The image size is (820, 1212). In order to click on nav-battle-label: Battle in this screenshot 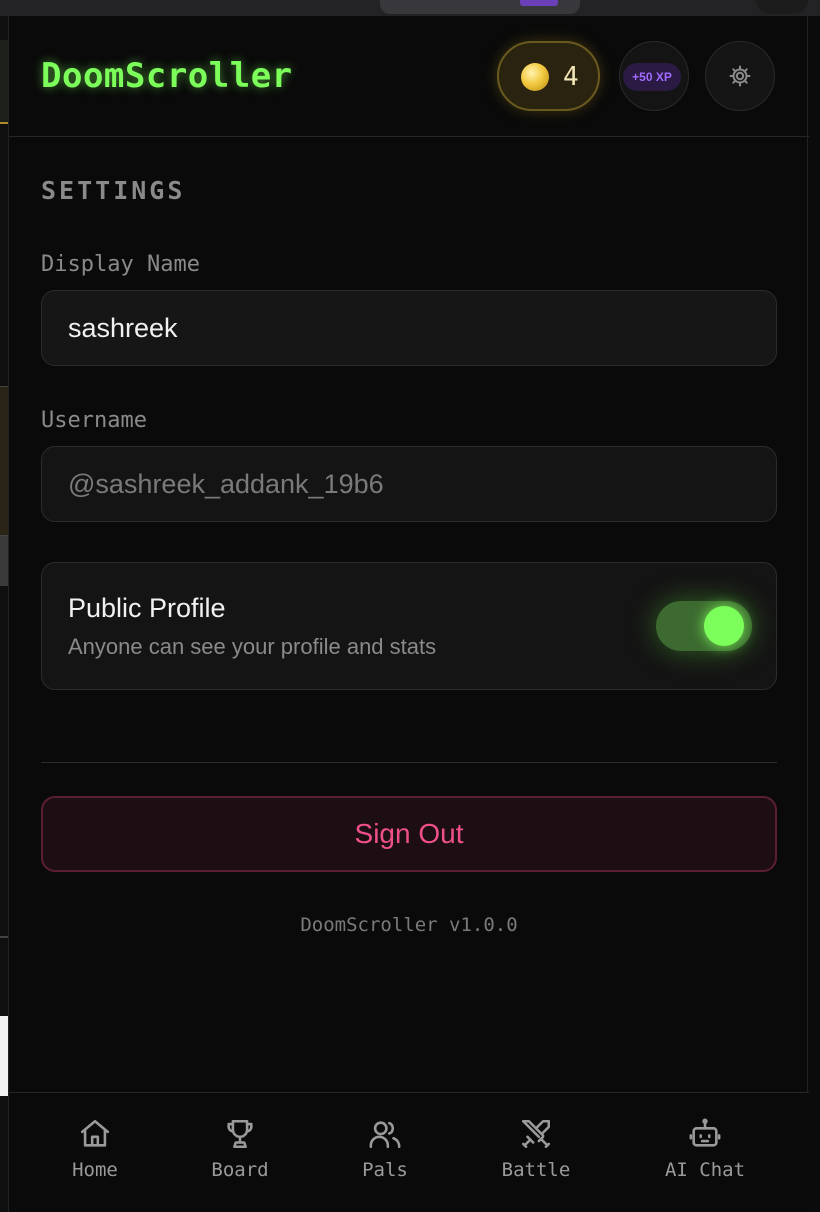, I will do `click(536, 1170)`.